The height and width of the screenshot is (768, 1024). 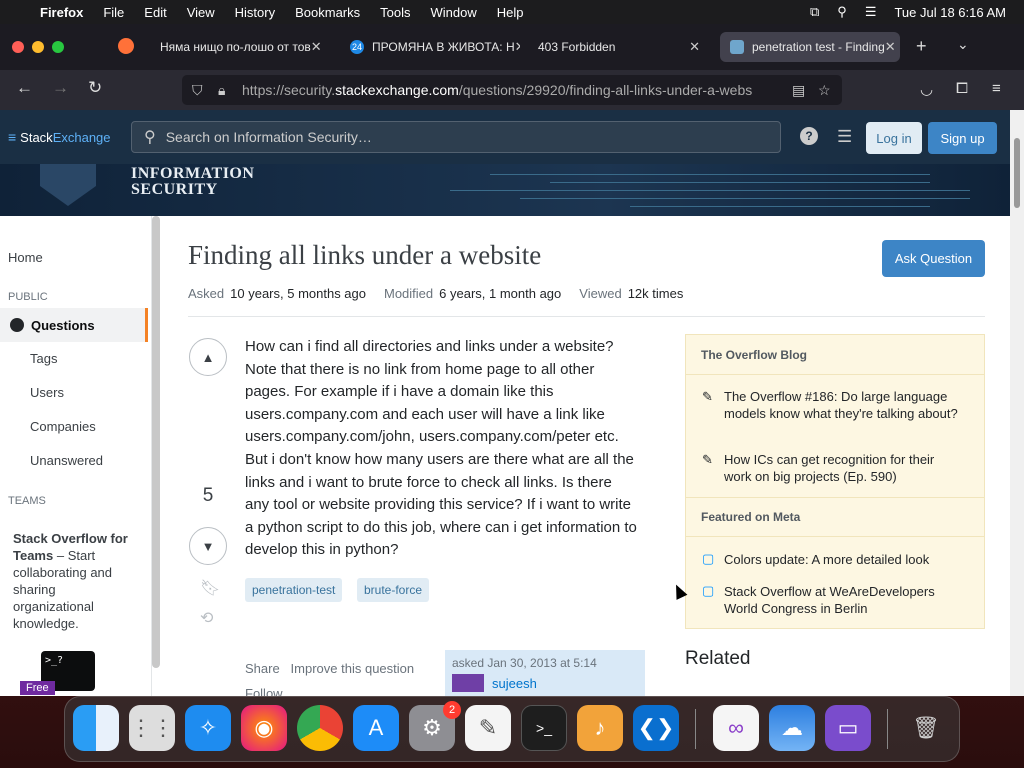 I want to click on menu-help: Help, so click(x=510, y=12).